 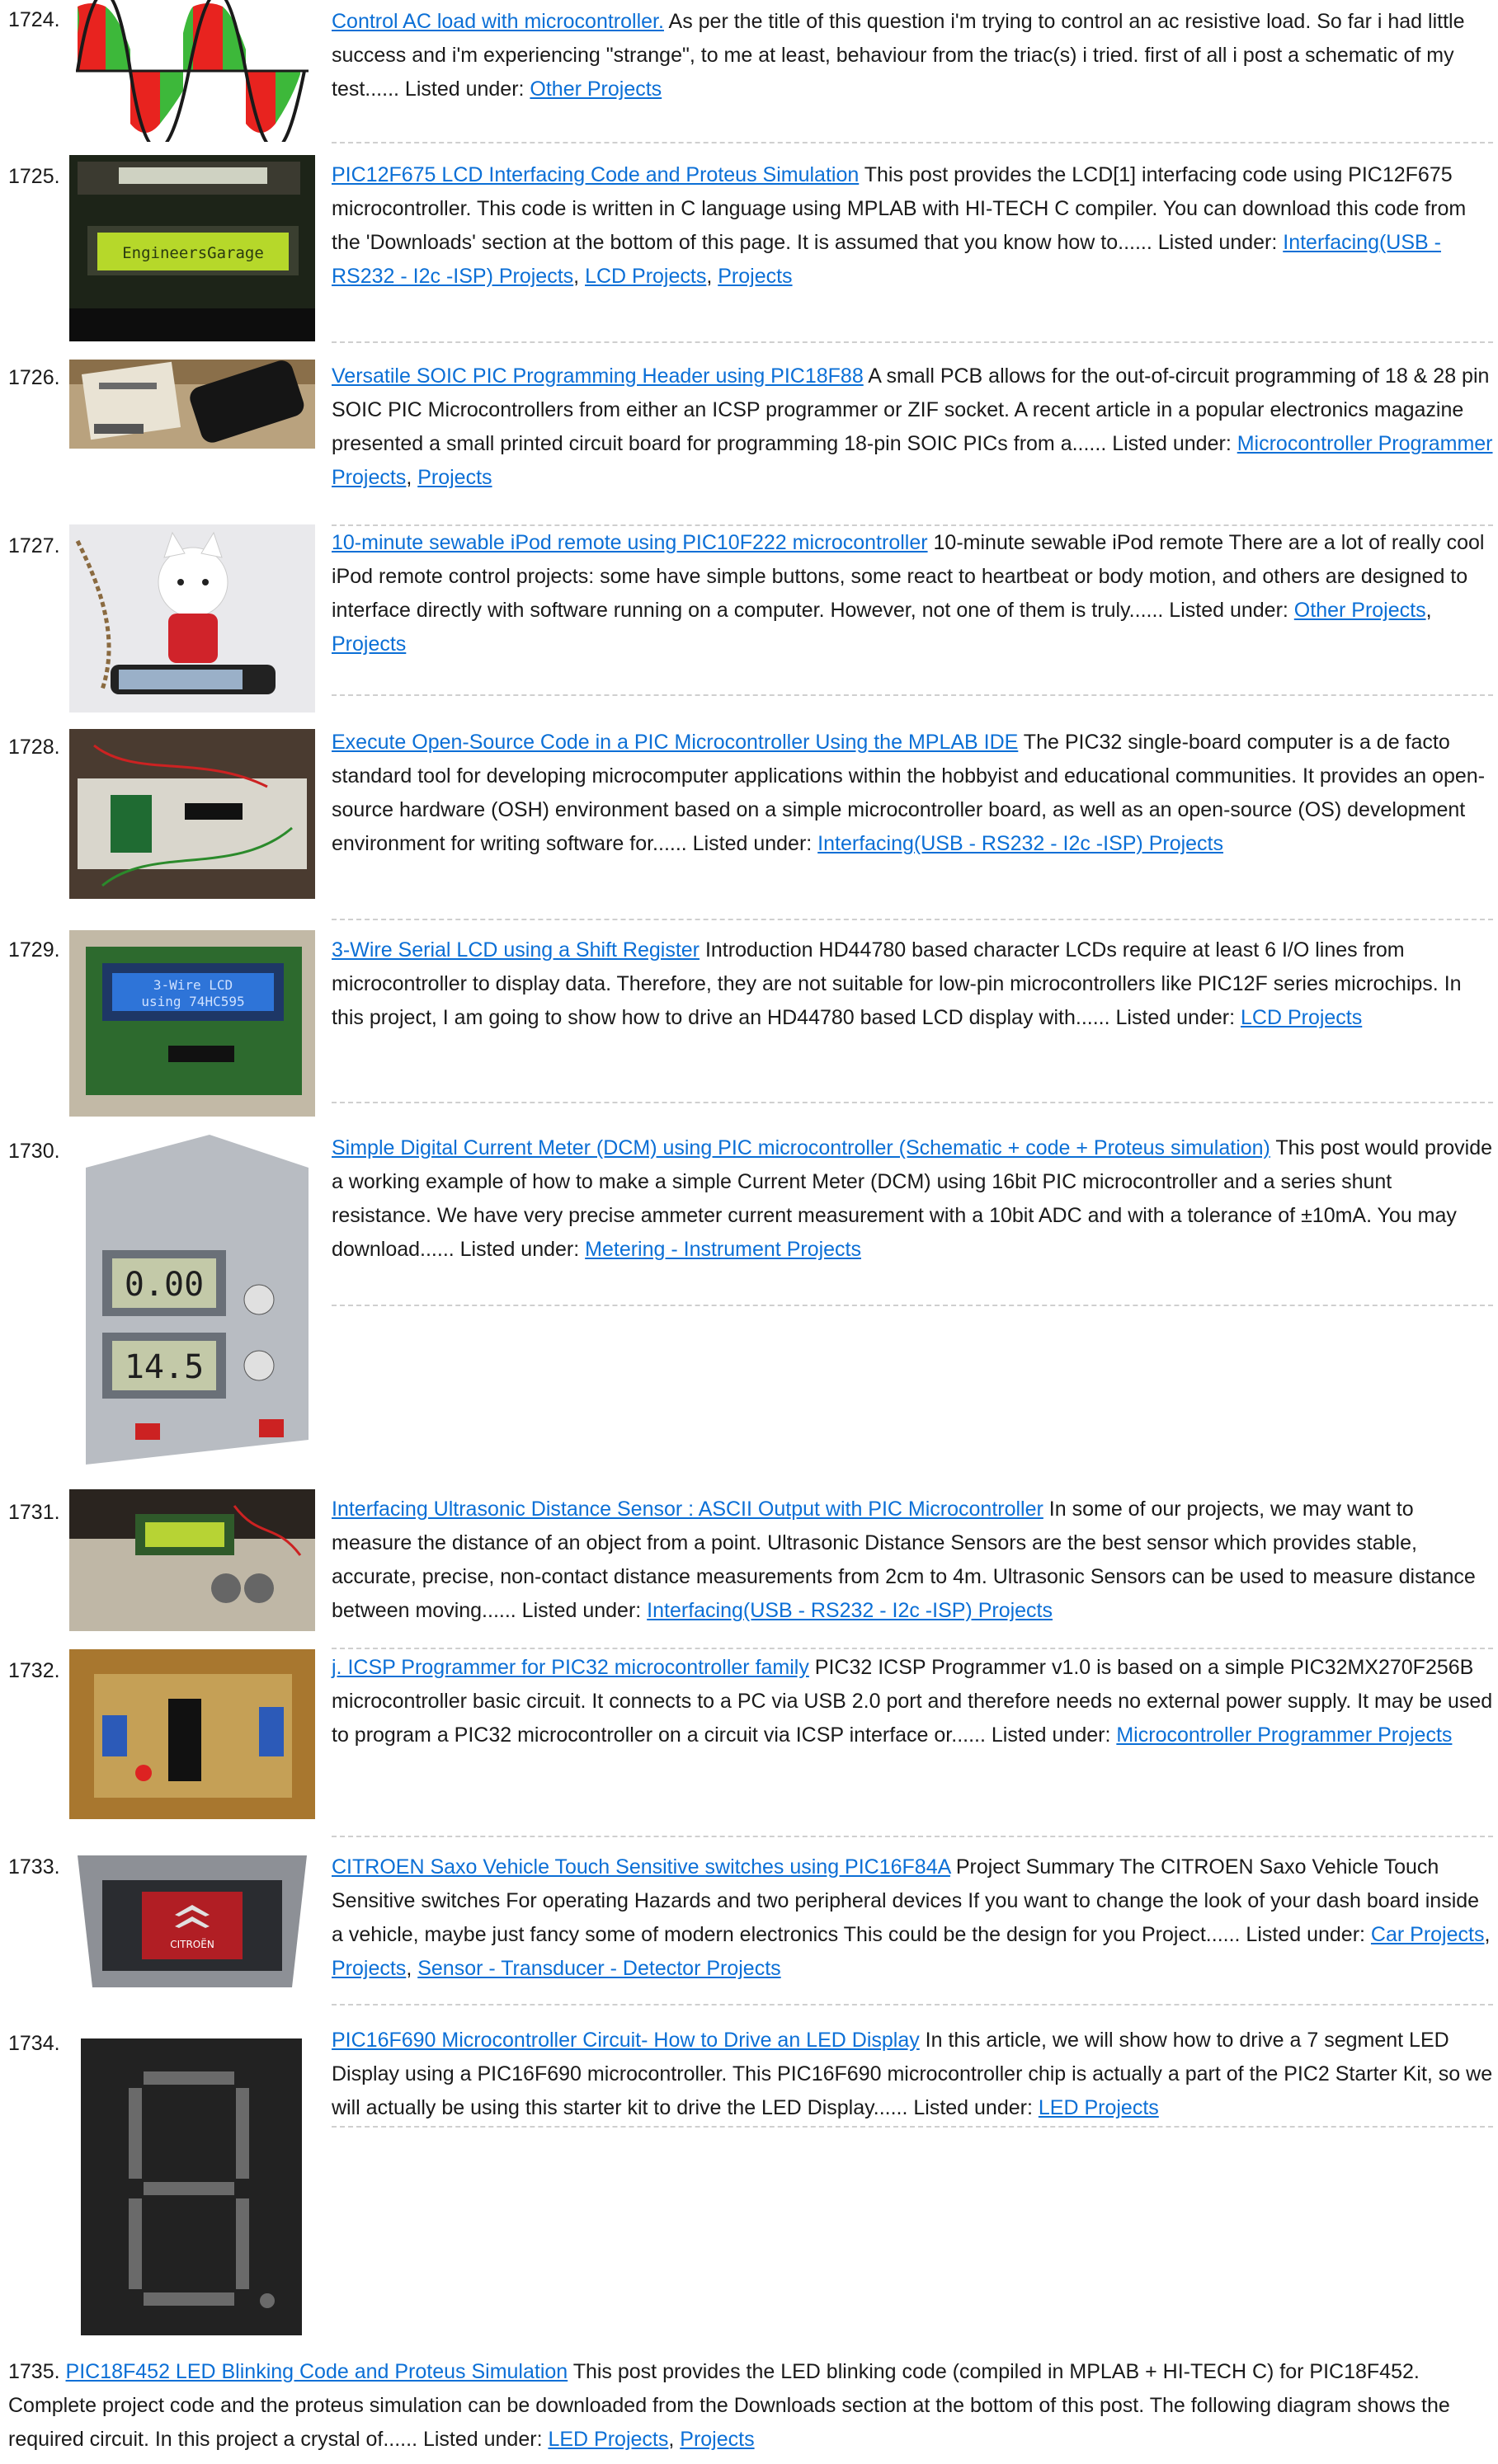 I want to click on item-number: 1731., so click(x=34, y=1512).